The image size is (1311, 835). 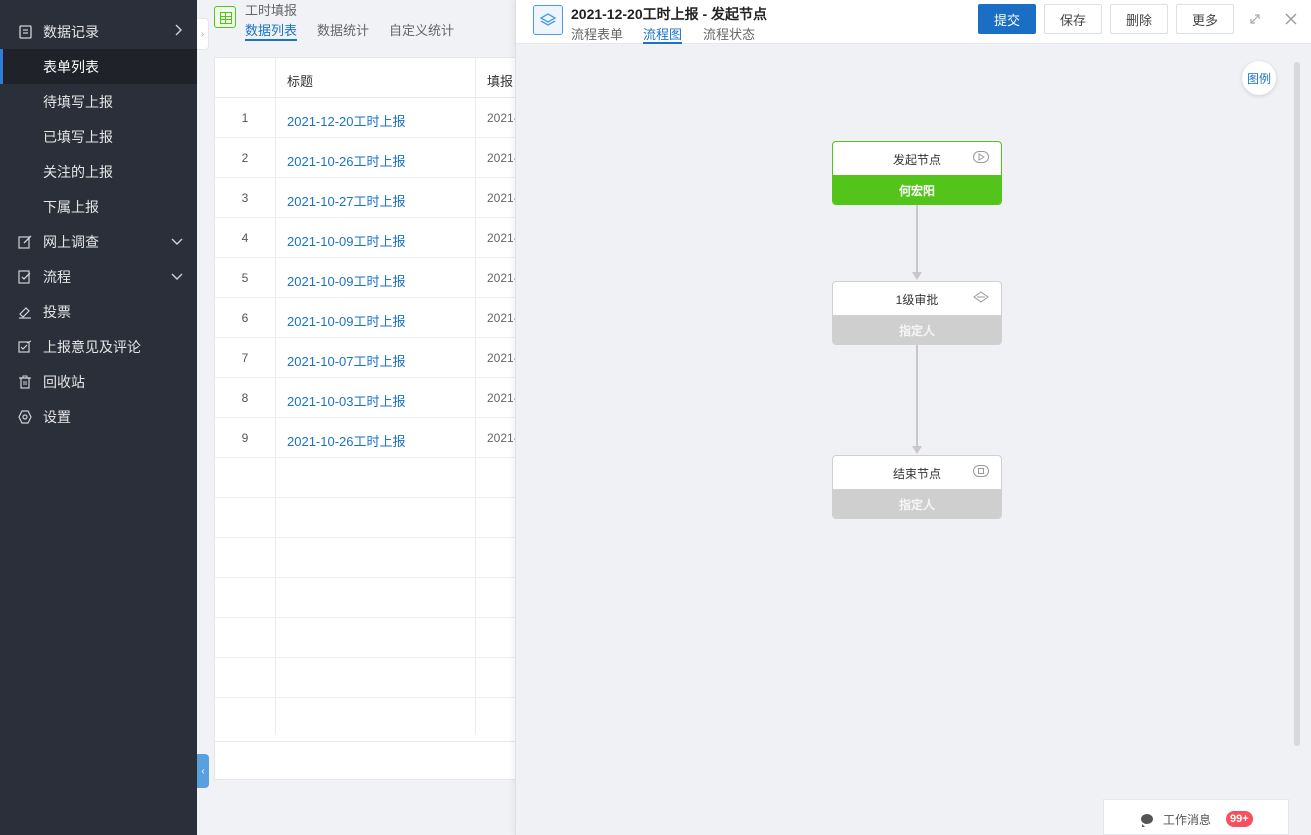 I want to click on collapse-sidebar-handle: ‹, so click(x=203, y=771).